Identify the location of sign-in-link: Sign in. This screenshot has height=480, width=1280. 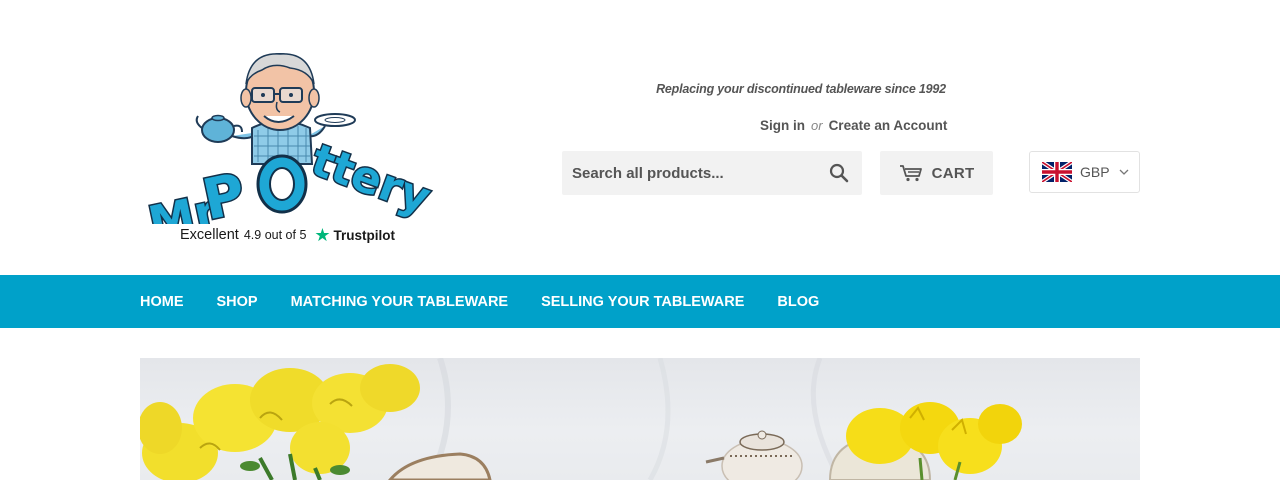
(782, 125).